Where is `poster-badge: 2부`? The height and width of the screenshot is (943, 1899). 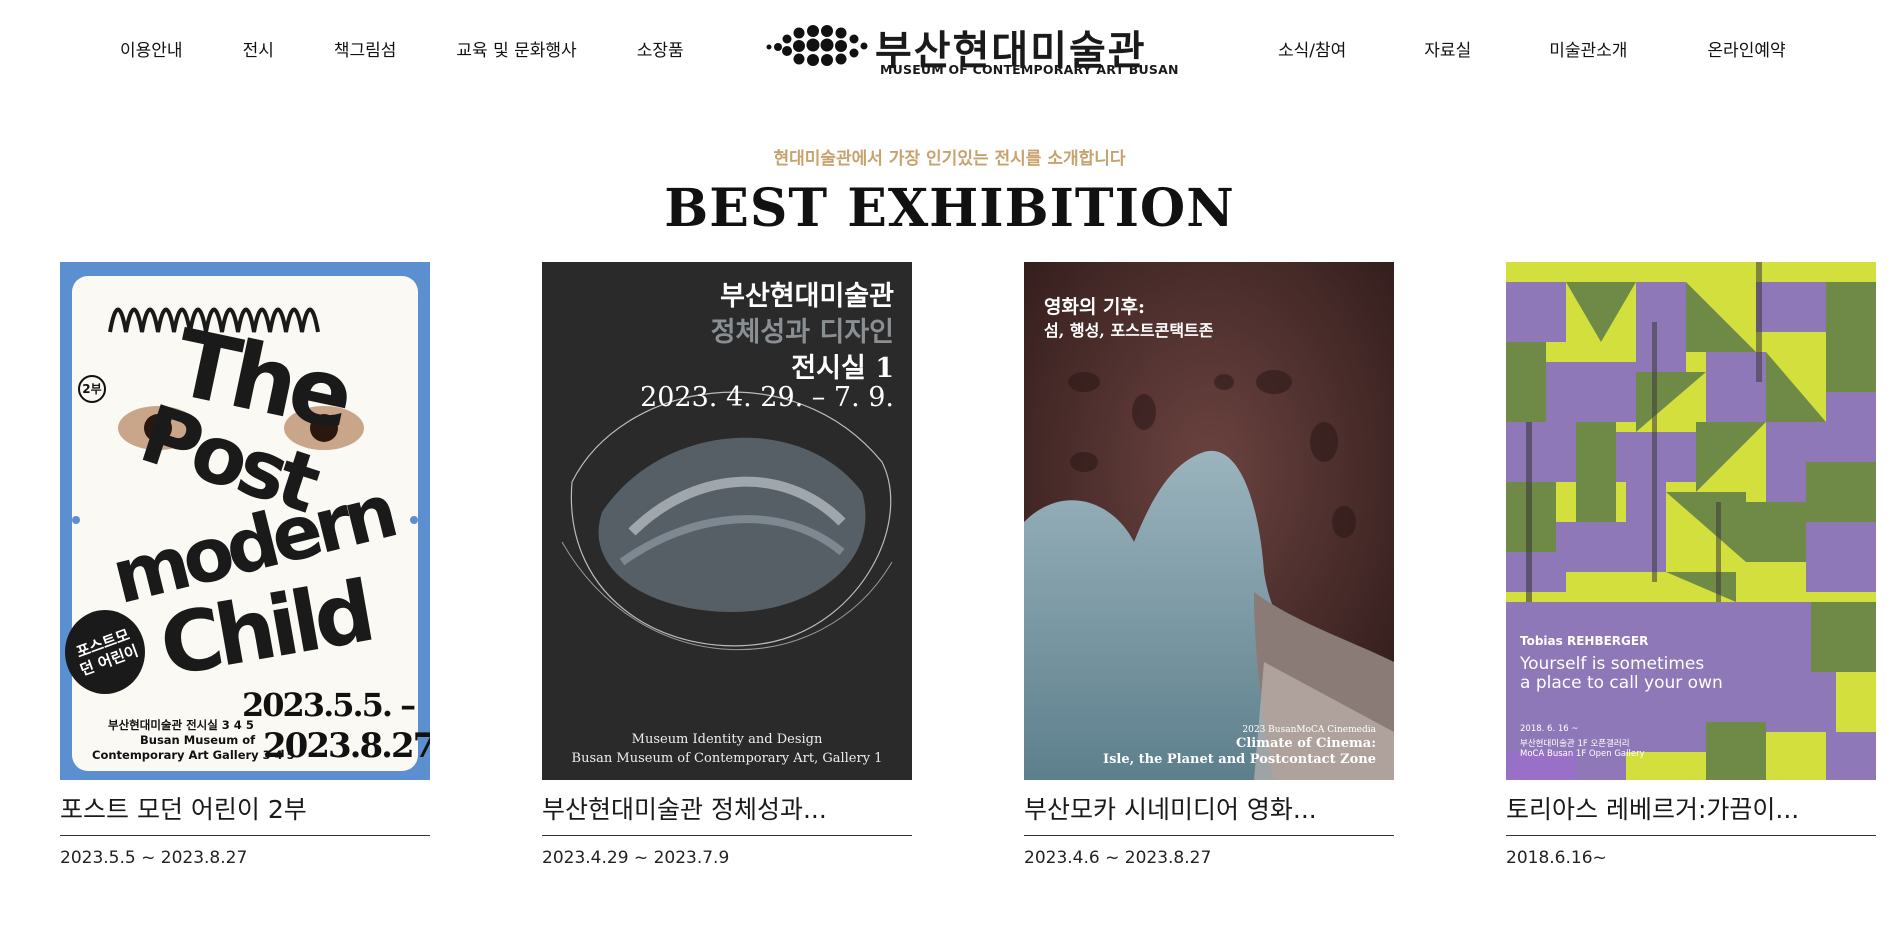
poster-badge: 2부 is located at coordinates (92, 389).